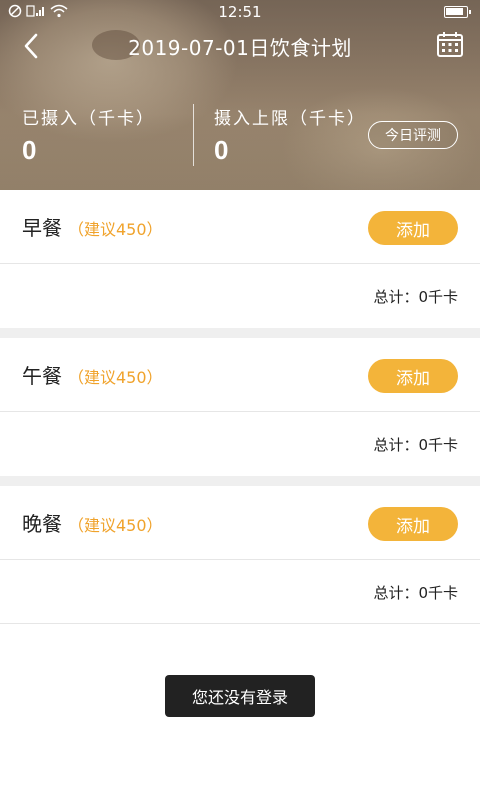  Describe the element at coordinates (88, 135) in the screenshot. I see `consumed-summary: 已摄入（千卡） 0` at that location.